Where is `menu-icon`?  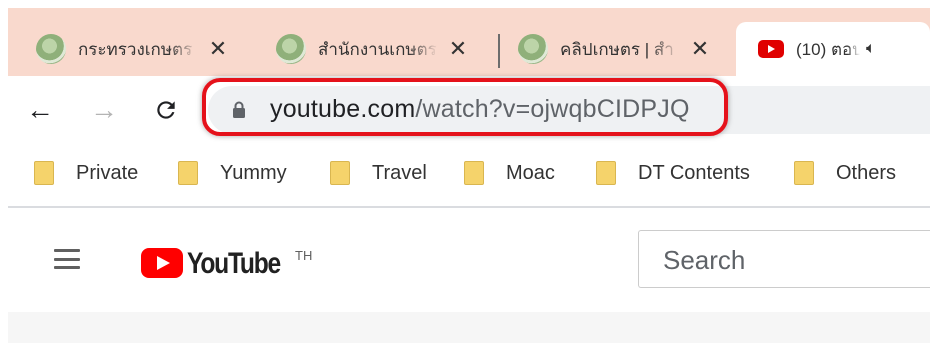
menu-icon is located at coordinates (67, 259).